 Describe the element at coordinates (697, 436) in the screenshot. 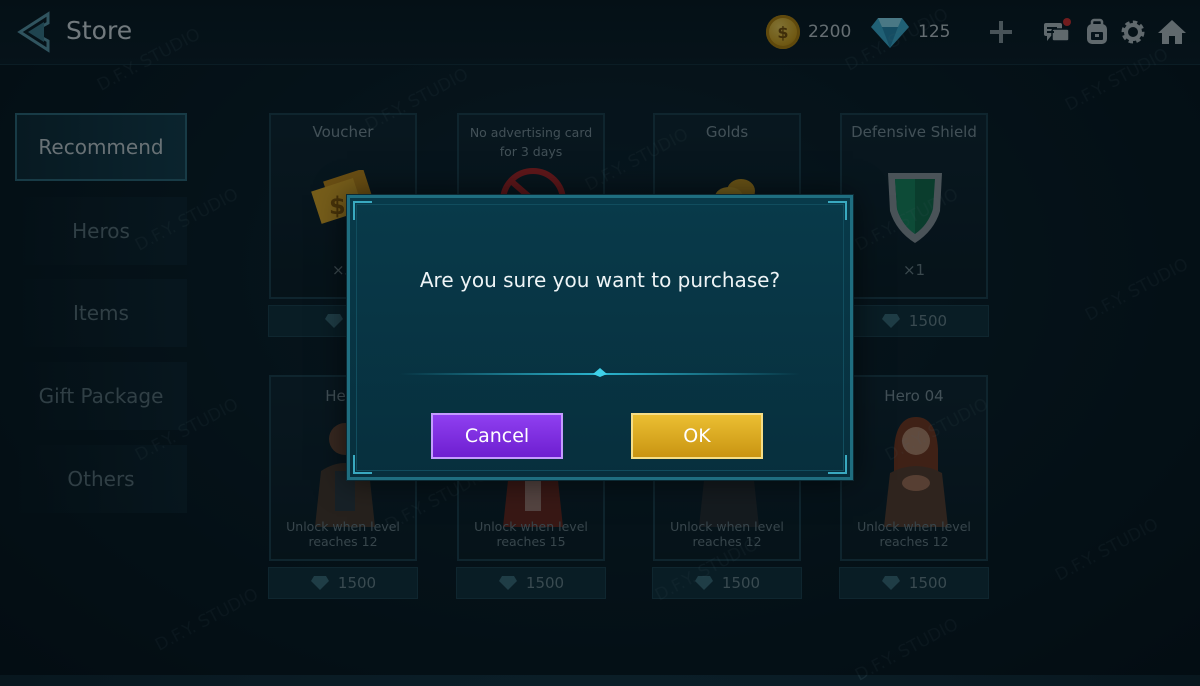

I see `ok-button: OK` at that location.